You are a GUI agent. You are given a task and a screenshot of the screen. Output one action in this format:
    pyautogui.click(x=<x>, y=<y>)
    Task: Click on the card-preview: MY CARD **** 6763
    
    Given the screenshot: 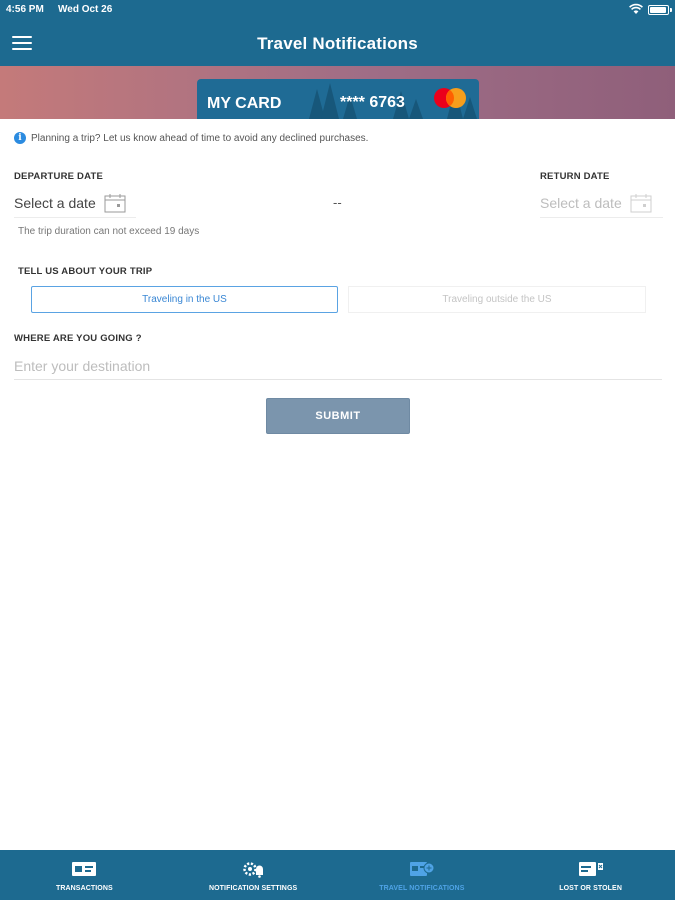 What is the action you would take?
    pyautogui.click(x=338, y=99)
    